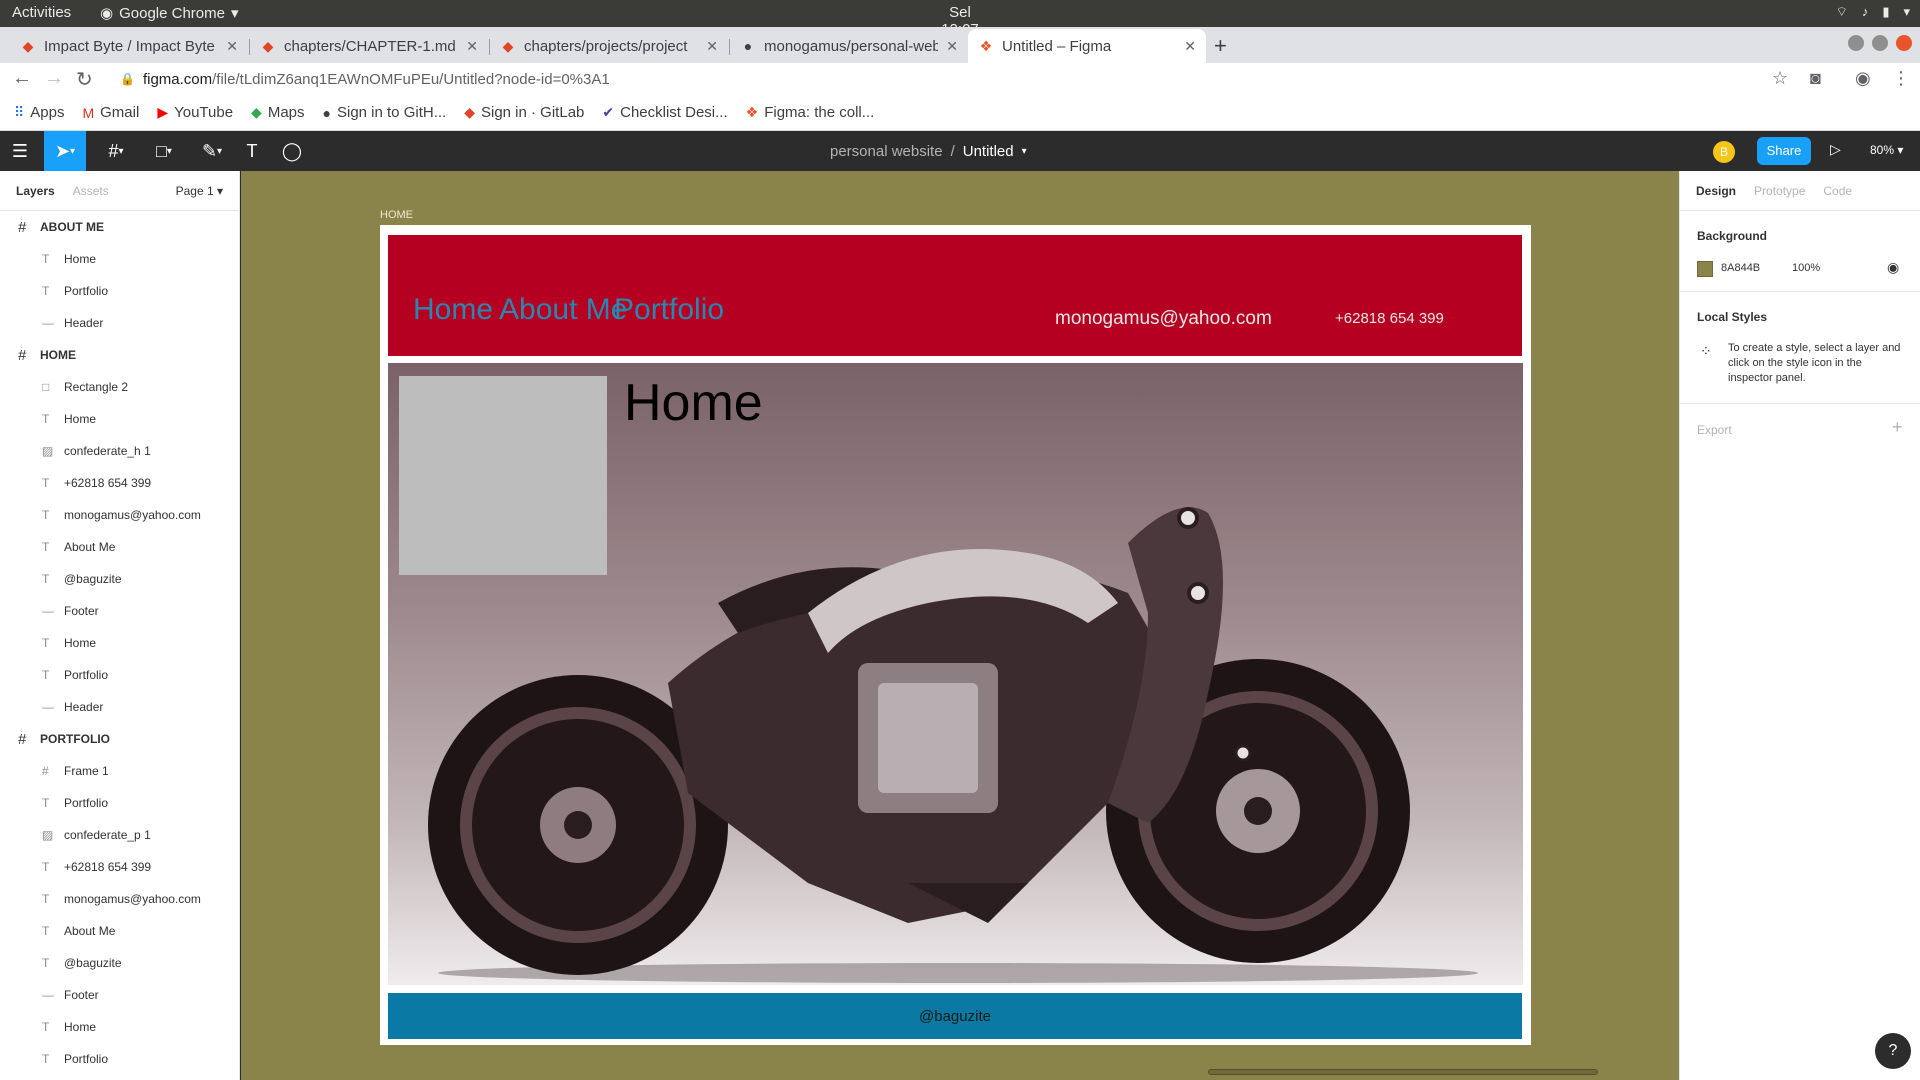 The image size is (1920, 1080). Describe the element at coordinates (169, 13) in the screenshot. I see `app-menu: ◉ Google Chrome ▾` at that location.